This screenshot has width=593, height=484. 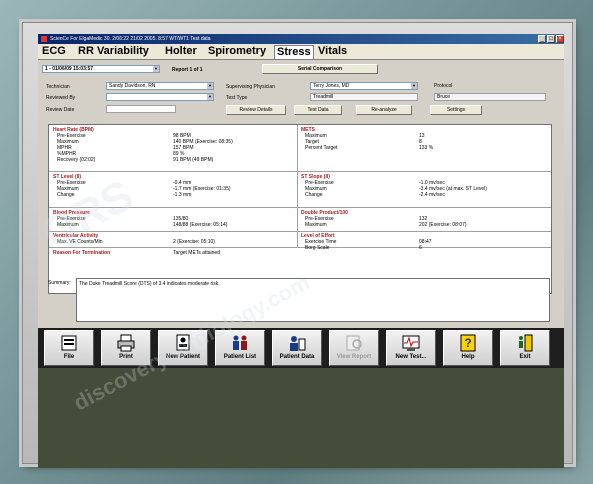 What do you see at coordinates (182, 195) in the screenshot?
I see `st-level-value: -1.3 mm` at bounding box center [182, 195].